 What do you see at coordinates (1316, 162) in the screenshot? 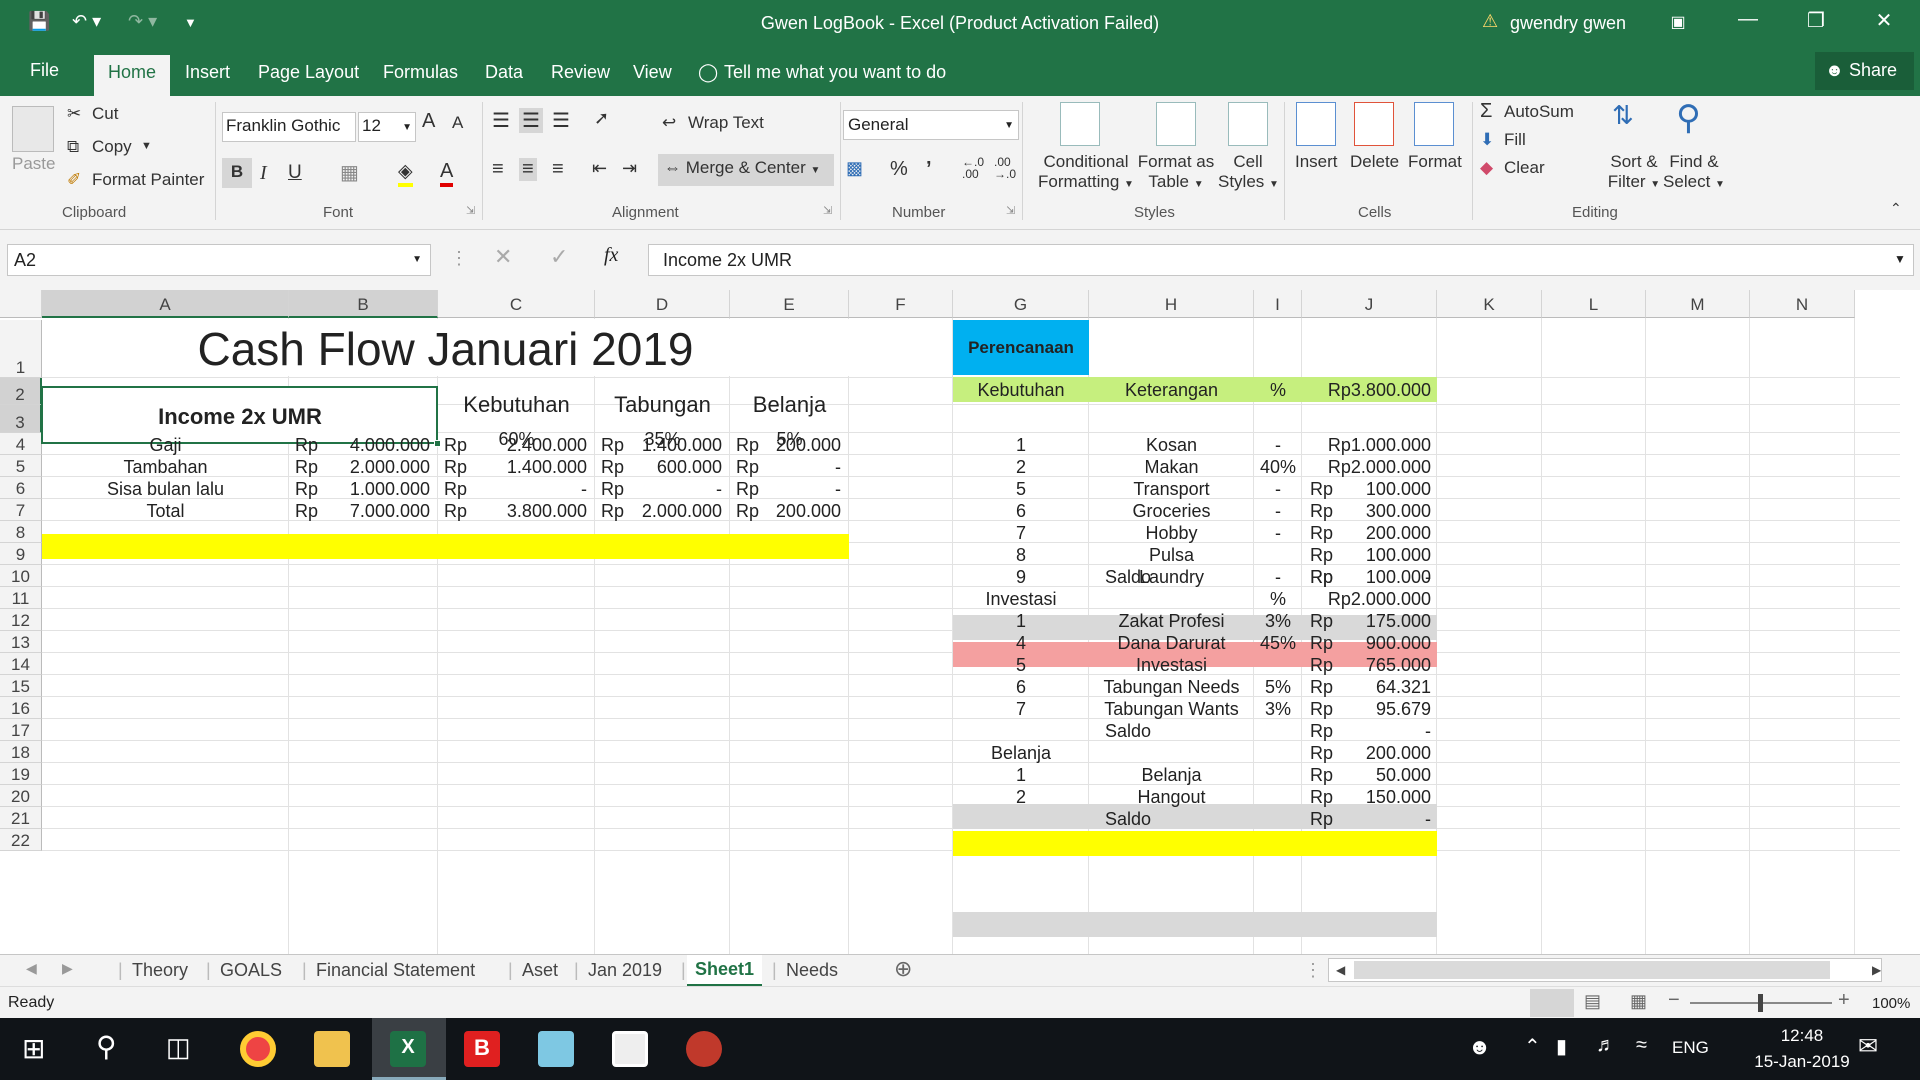
I see `insert-cells-button: Insert` at bounding box center [1316, 162].